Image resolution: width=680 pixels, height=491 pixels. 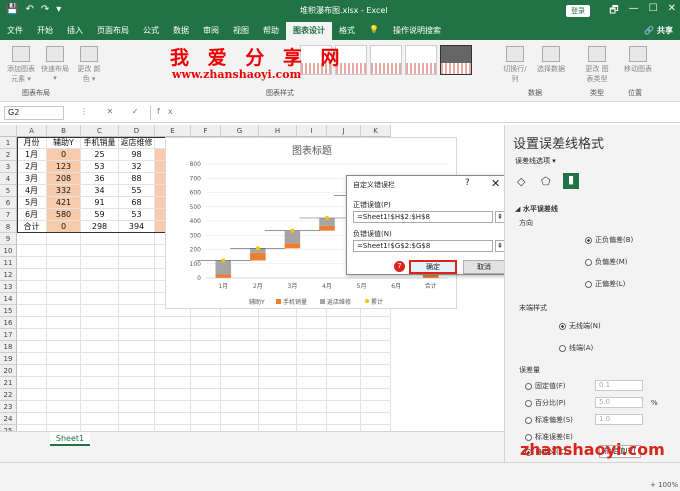 What do you see at coordinates (578, 11) in the screenshot?
I see `login-button: 登录` at bounding box center [578, 11].